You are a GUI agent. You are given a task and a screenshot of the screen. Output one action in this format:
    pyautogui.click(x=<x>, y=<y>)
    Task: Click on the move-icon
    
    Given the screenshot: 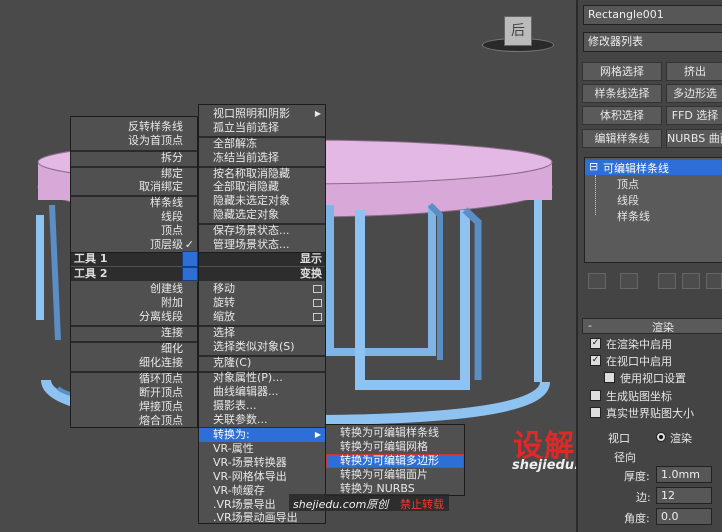 What is the action you would take?
    pyautogui.click(x=317, y=289)
    